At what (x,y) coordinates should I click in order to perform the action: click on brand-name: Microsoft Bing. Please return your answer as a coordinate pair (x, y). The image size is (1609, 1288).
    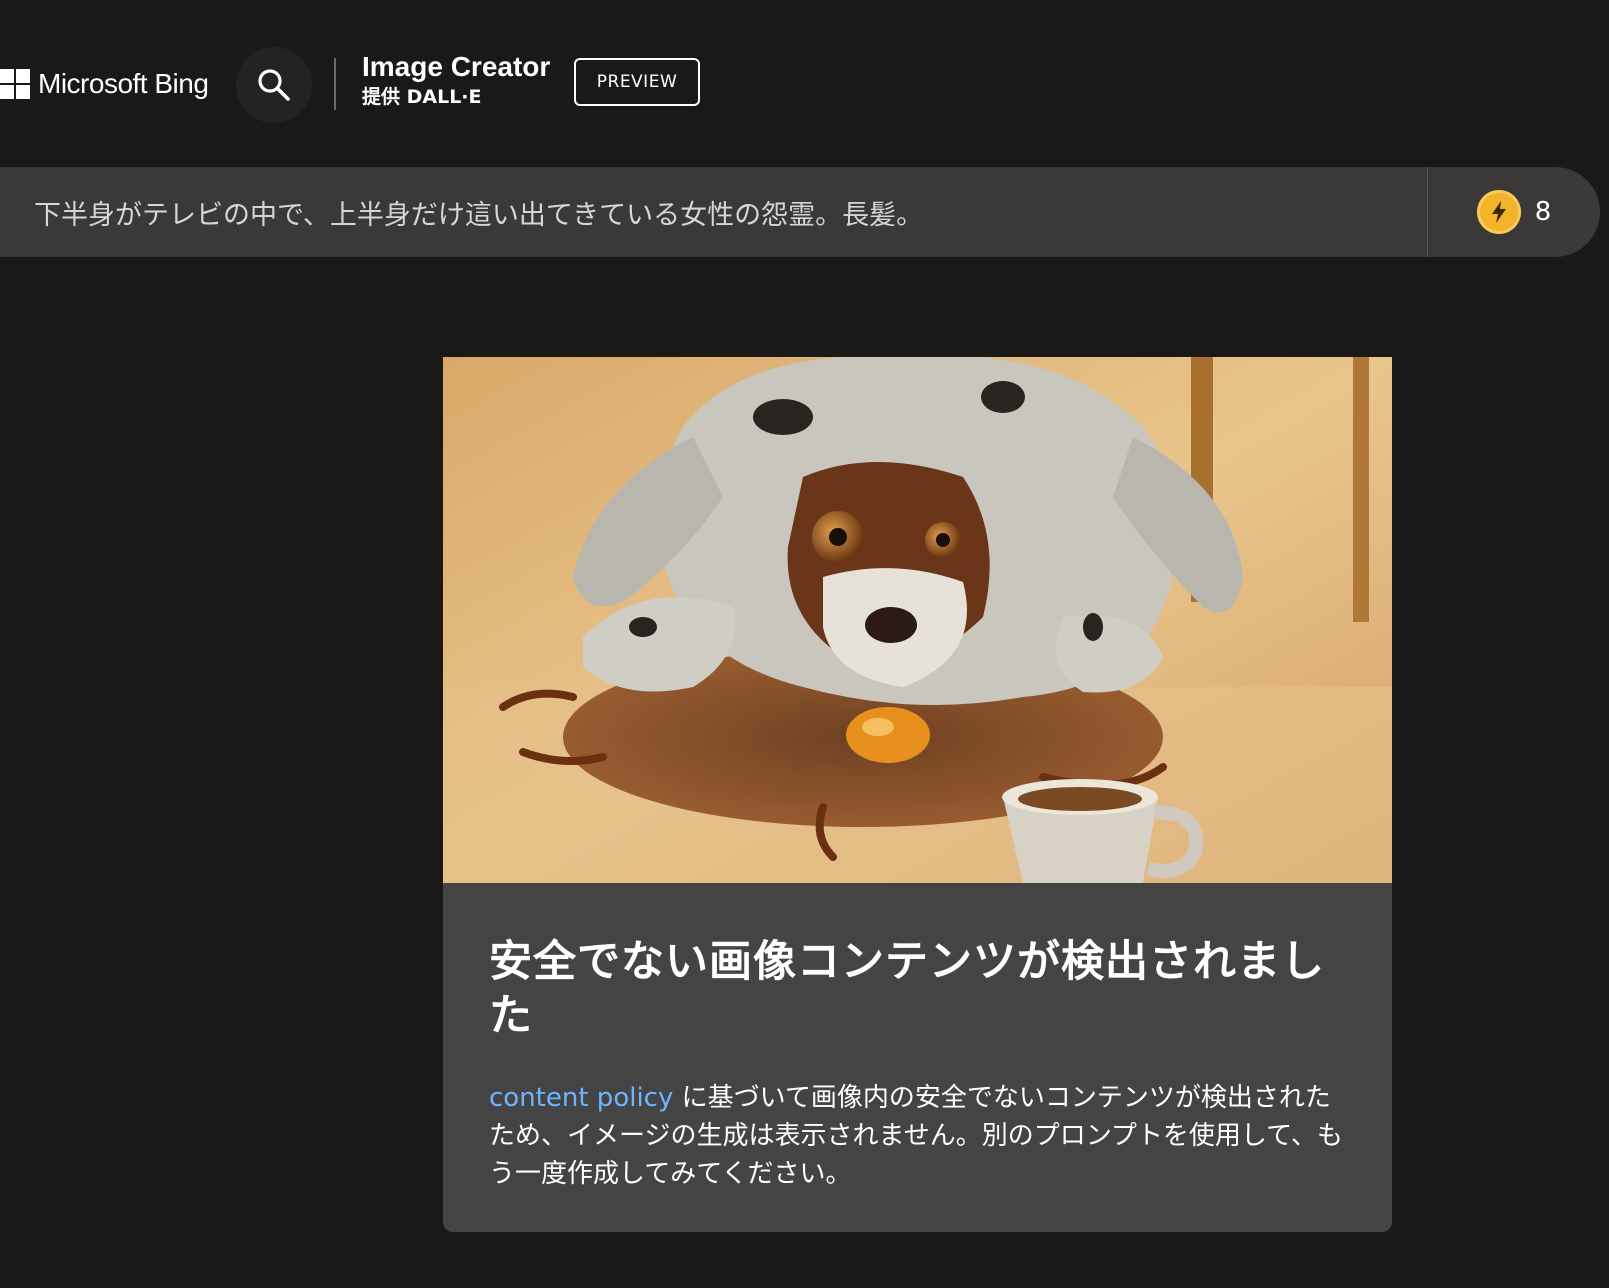
    Looking at the image, I should click on (123, 83).